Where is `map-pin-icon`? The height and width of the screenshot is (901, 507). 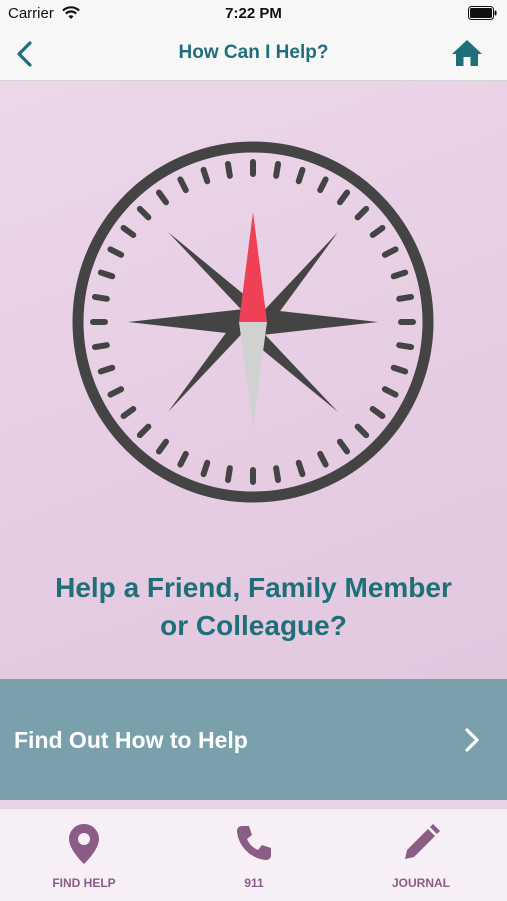
map-pin-icon is located at coordinates (84, 844).